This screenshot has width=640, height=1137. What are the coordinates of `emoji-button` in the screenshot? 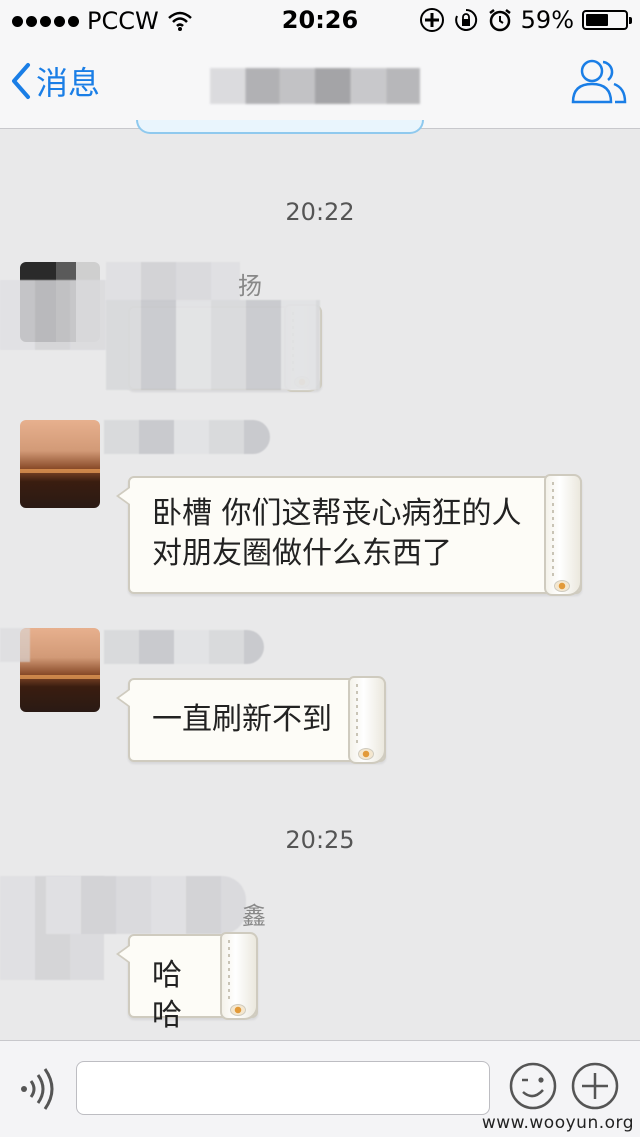 It's located at (533, 1088).